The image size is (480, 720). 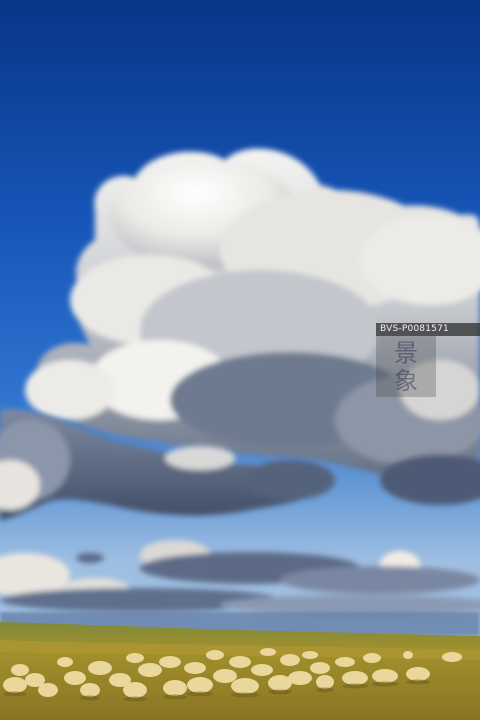 What do you see at coordinates (428, 329) in the screenshot?
I see `watermark-code: BVS-P0081571` at bounding box center [428, 329].